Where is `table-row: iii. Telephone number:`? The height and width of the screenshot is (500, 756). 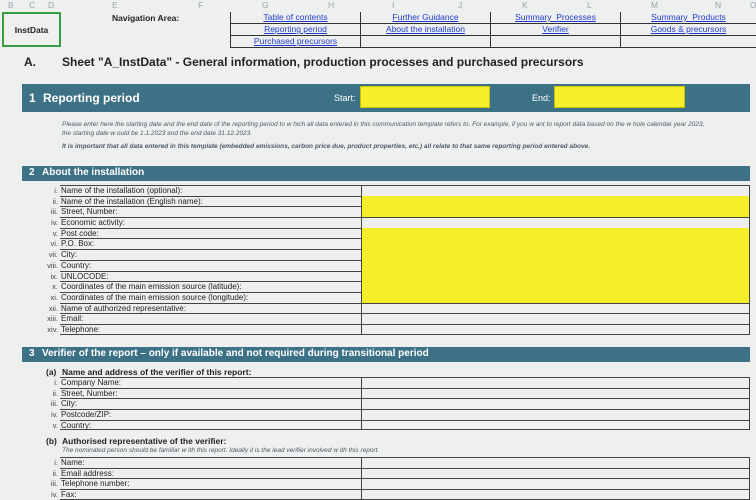
table-row: iii. Telephone number: is located at coordinates (400, 484).